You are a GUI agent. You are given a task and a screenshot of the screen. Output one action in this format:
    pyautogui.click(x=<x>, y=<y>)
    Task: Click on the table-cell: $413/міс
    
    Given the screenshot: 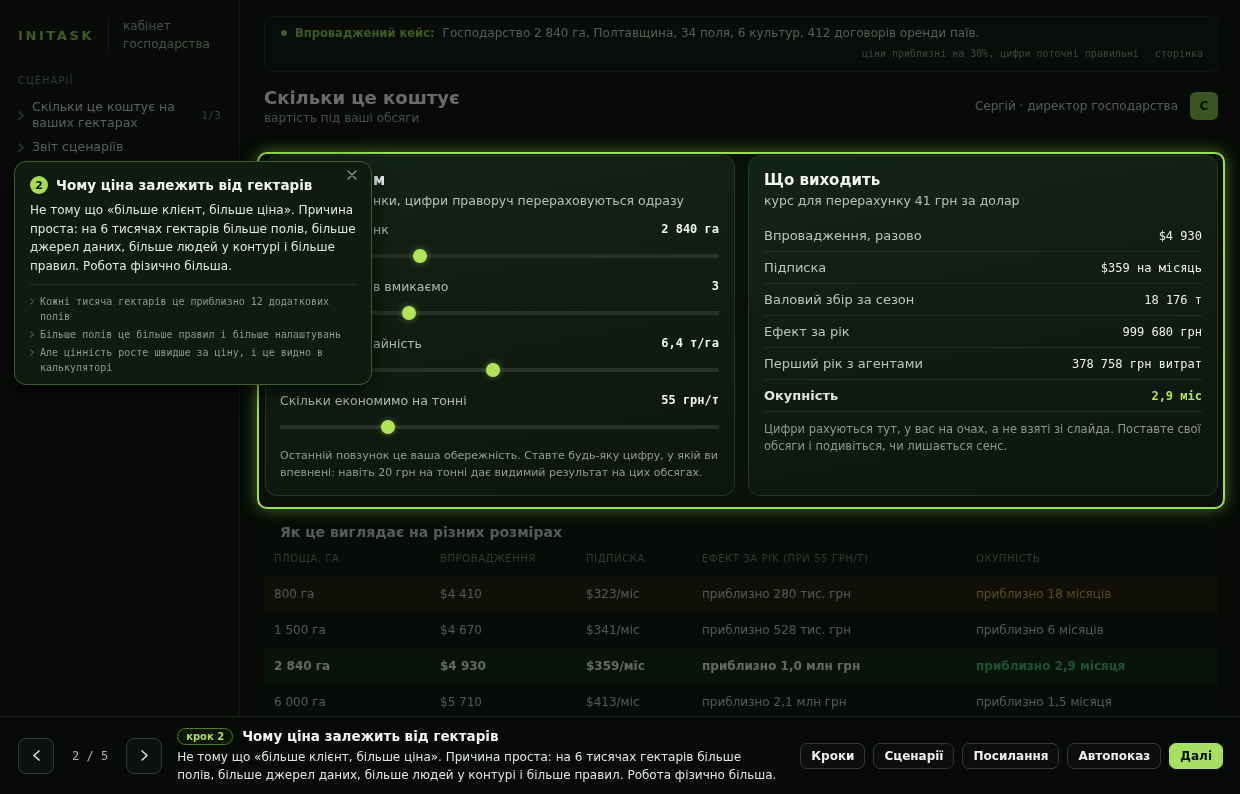 What is the action you would take?
    pyautogui.click(x=634, y=700)
    